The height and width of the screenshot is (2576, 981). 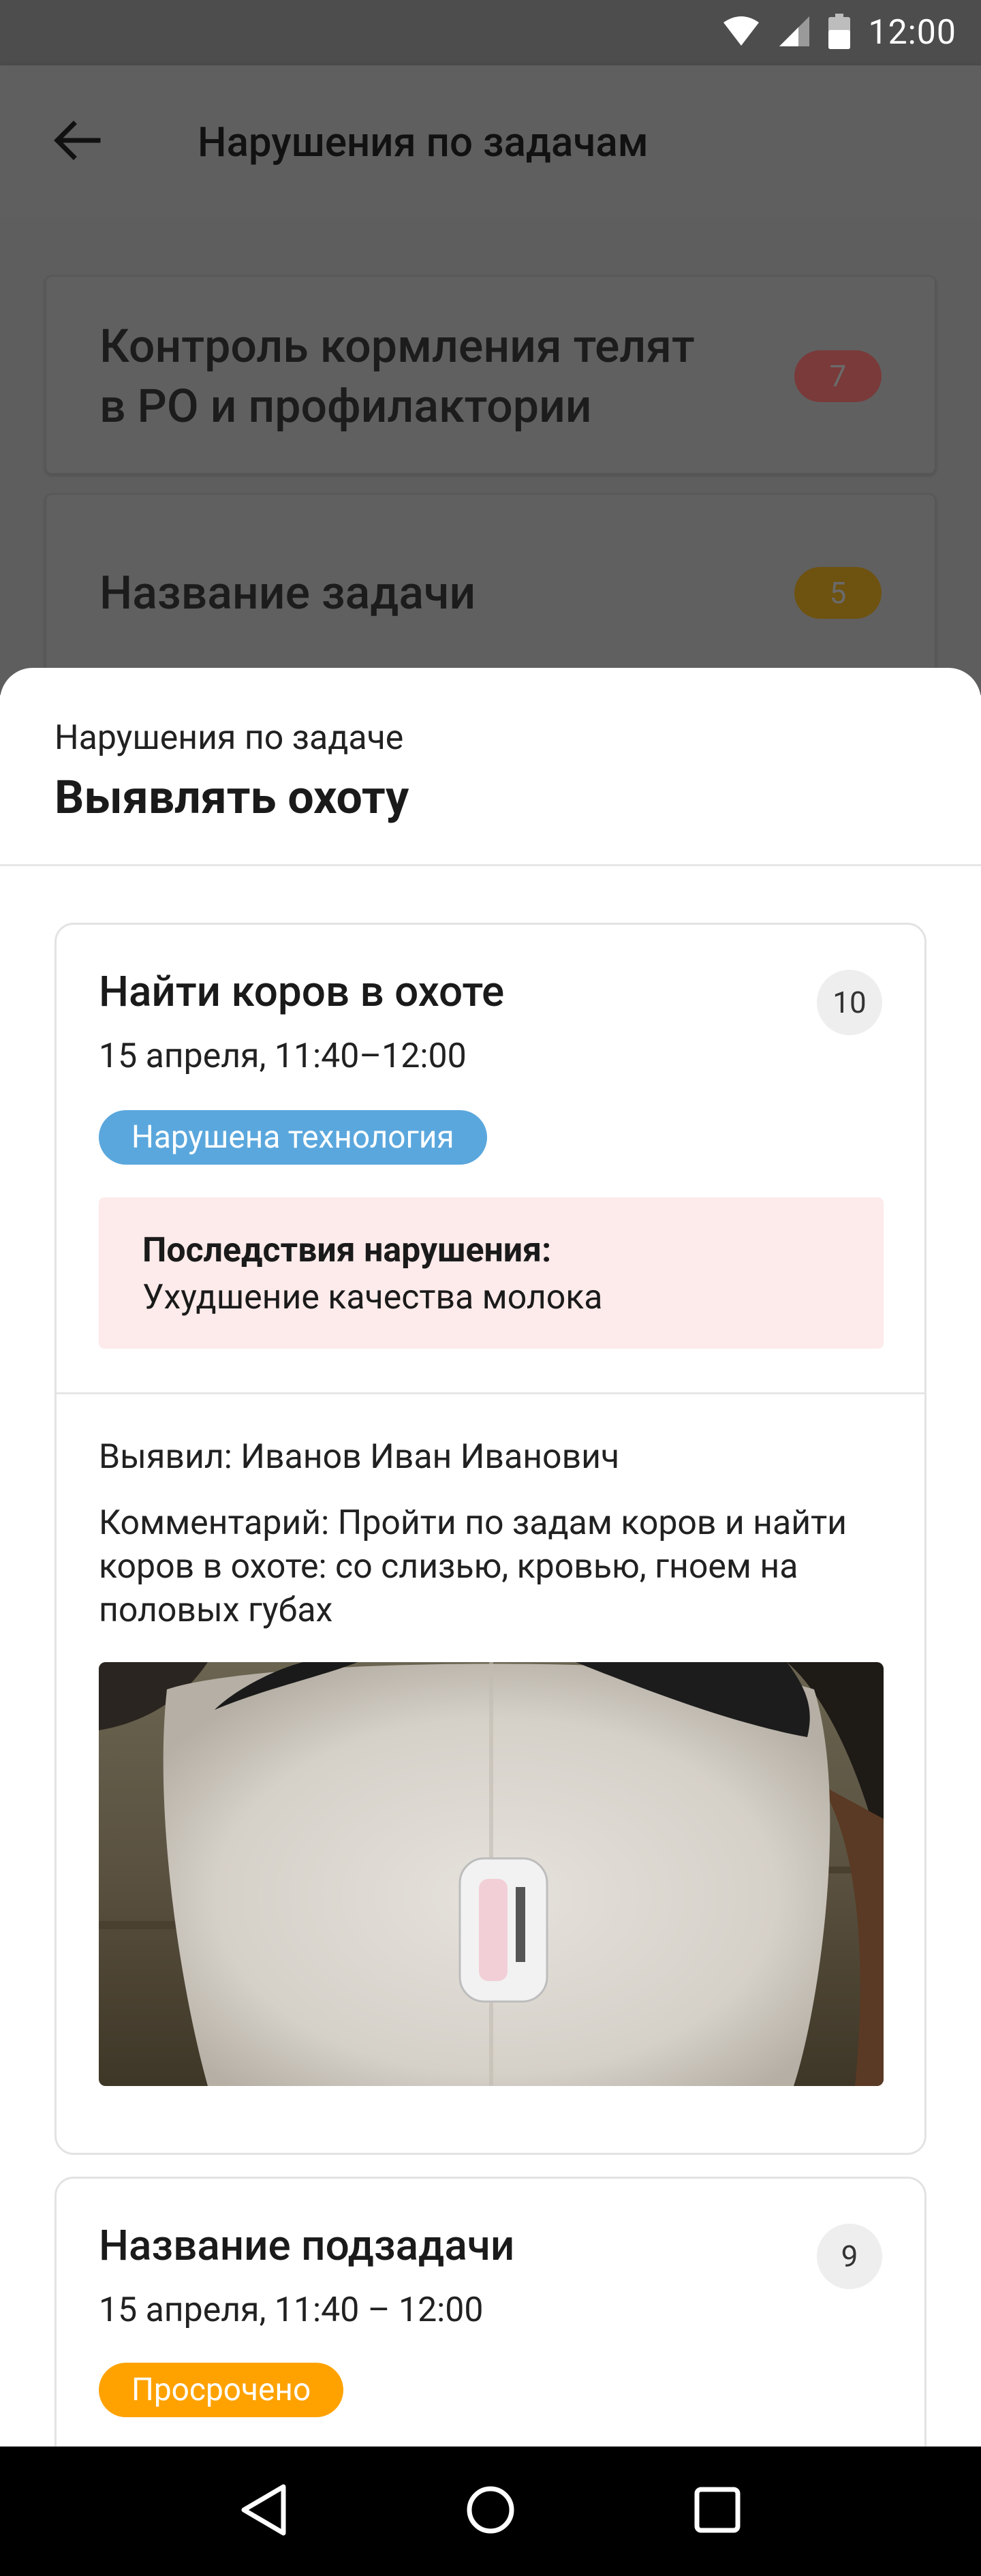 What do you see at coordinates (283, 1056) in the screenshot?
I see `subtask-time: 15 апреля, 11:40–12:00` at bounding box center [283, 1056].